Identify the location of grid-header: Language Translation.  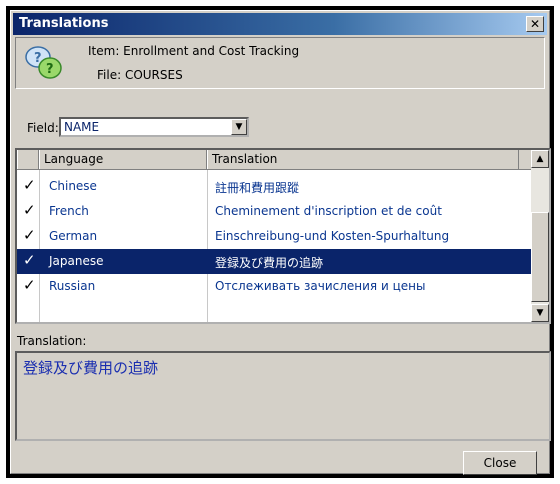
(274, 160).